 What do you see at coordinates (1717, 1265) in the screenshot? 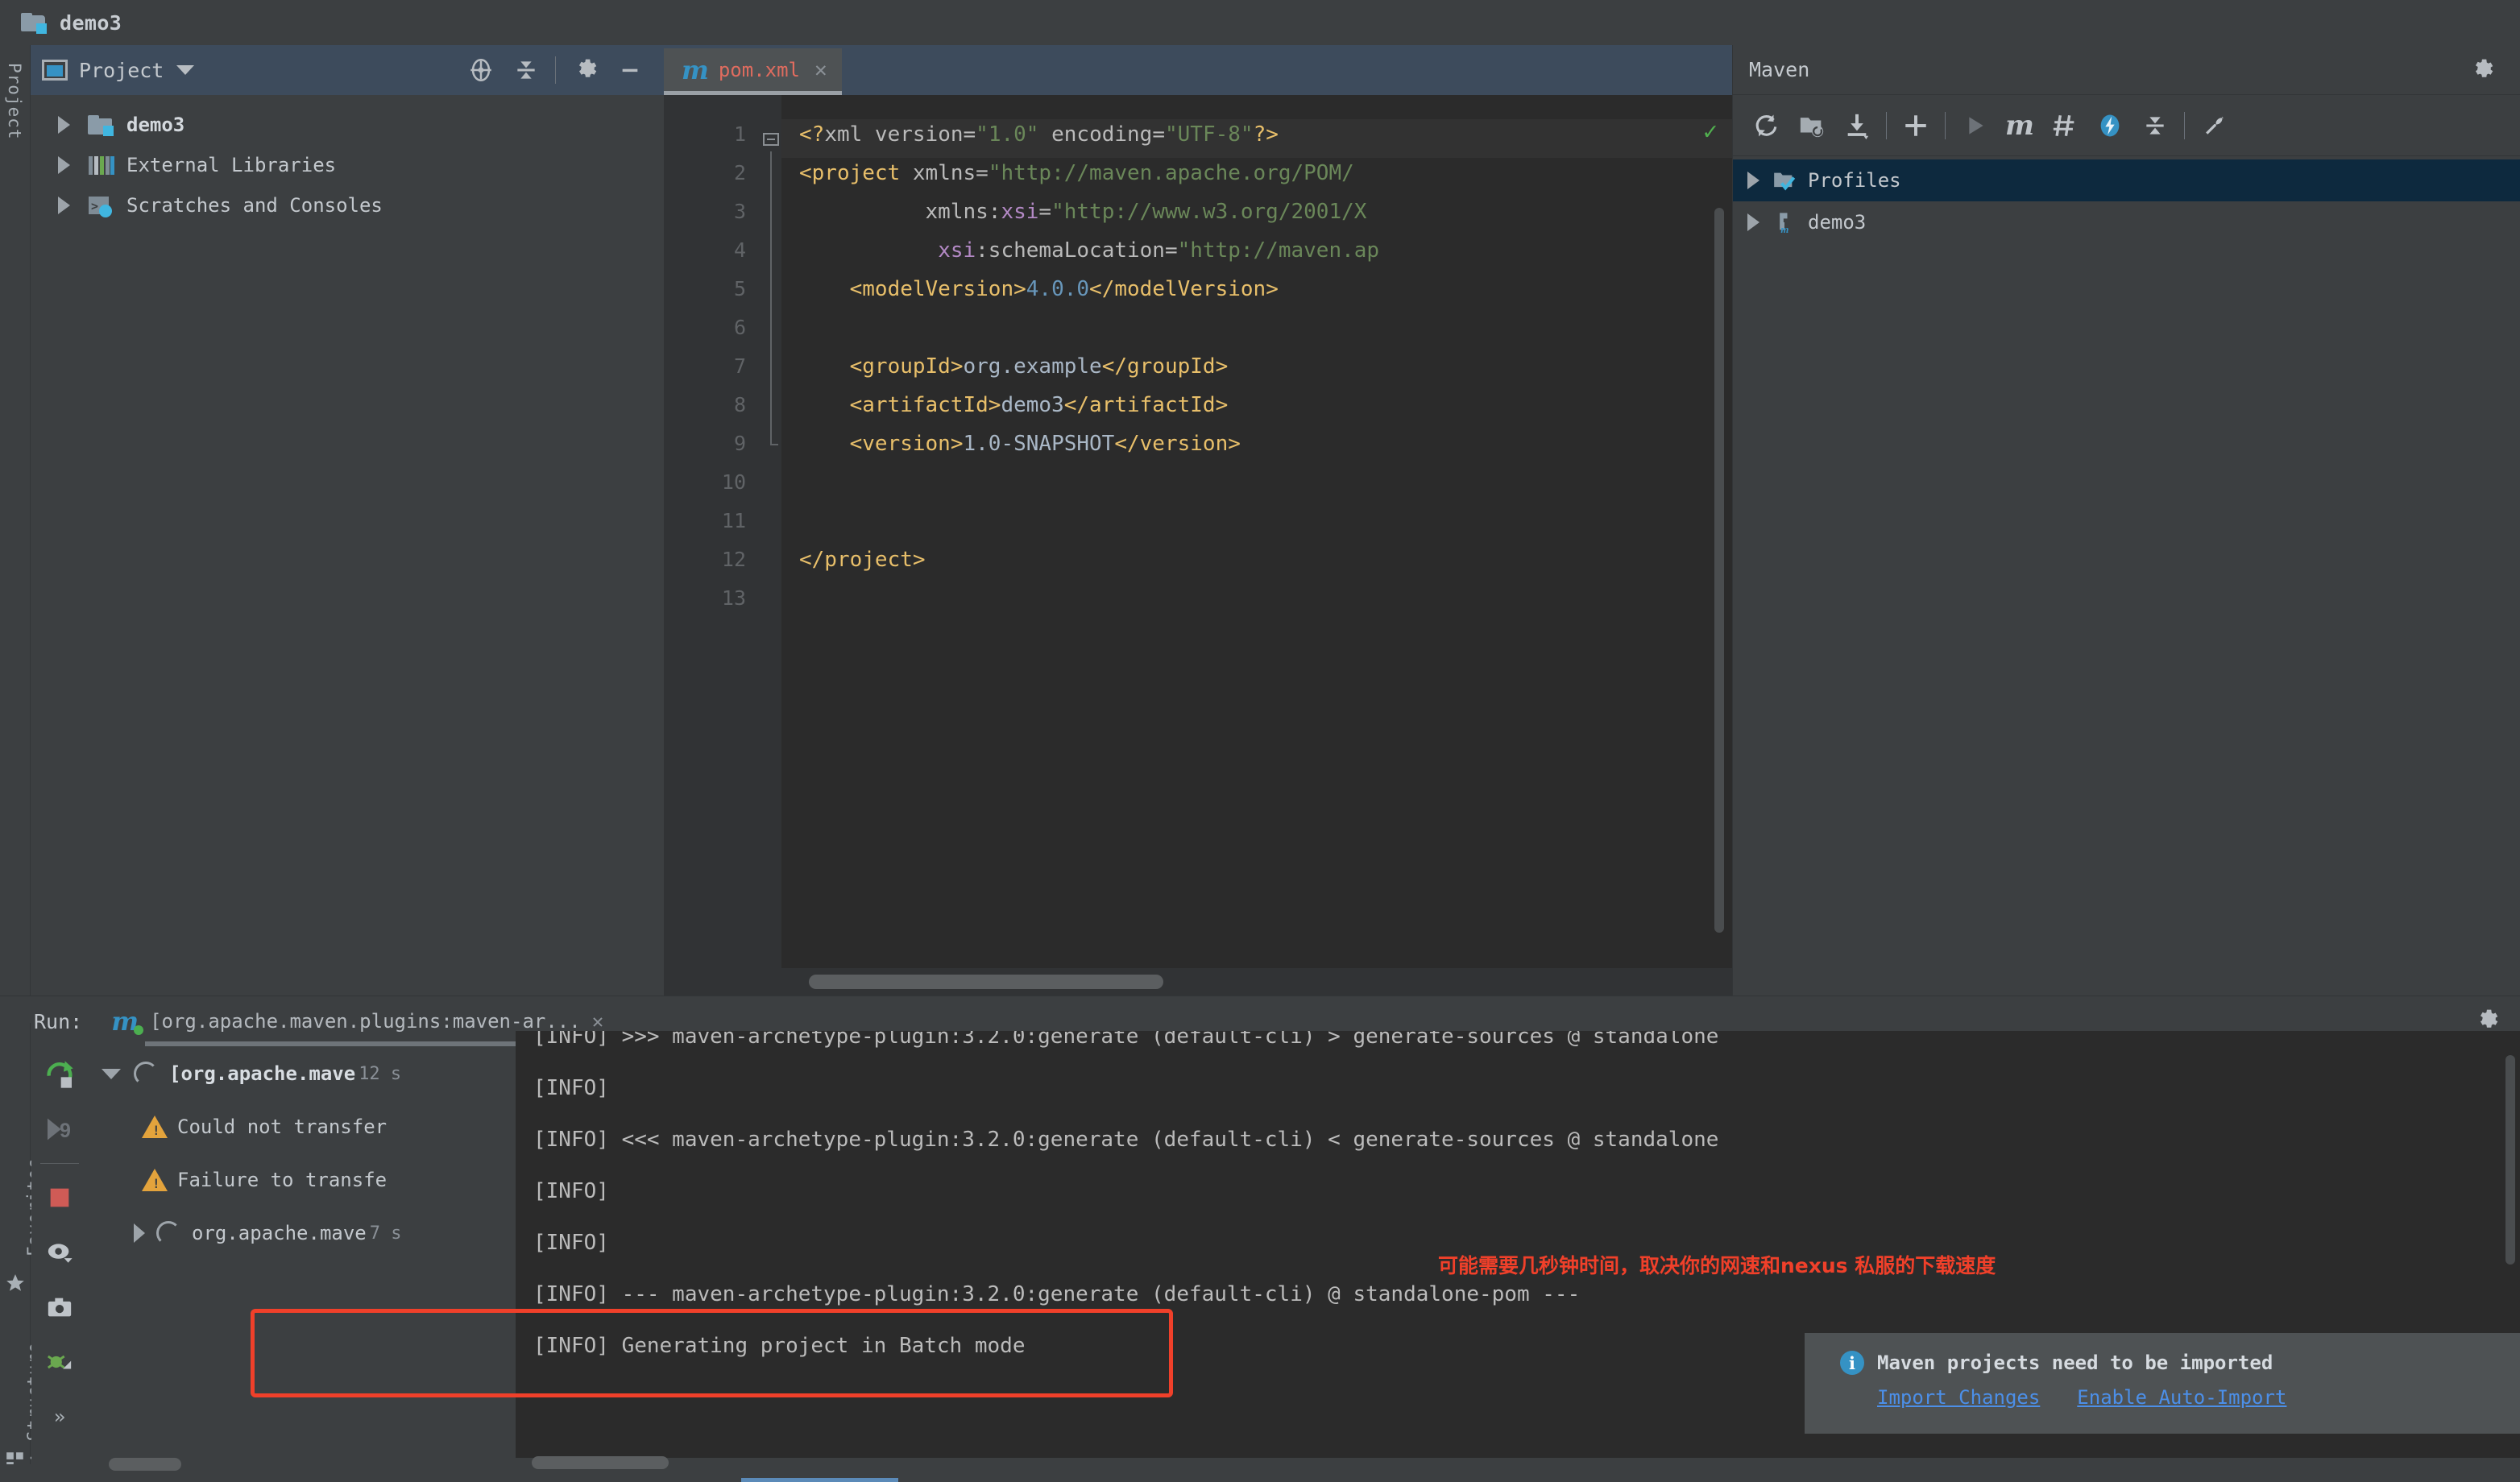
I see `annotation-note-text: 可能需要几秒钟时间，取决你的网速和nexus 私服的下载速度` at bounding box center [1717, 1265].